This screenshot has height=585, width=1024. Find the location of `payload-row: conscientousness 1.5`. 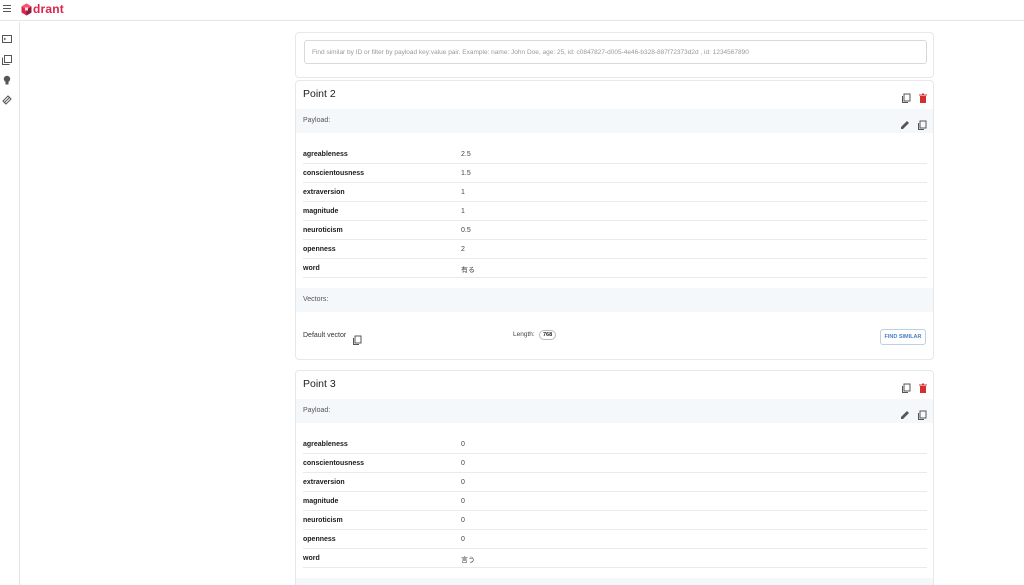

payload-row: conscientousness 1.5 is located at coordinates (615, 173).